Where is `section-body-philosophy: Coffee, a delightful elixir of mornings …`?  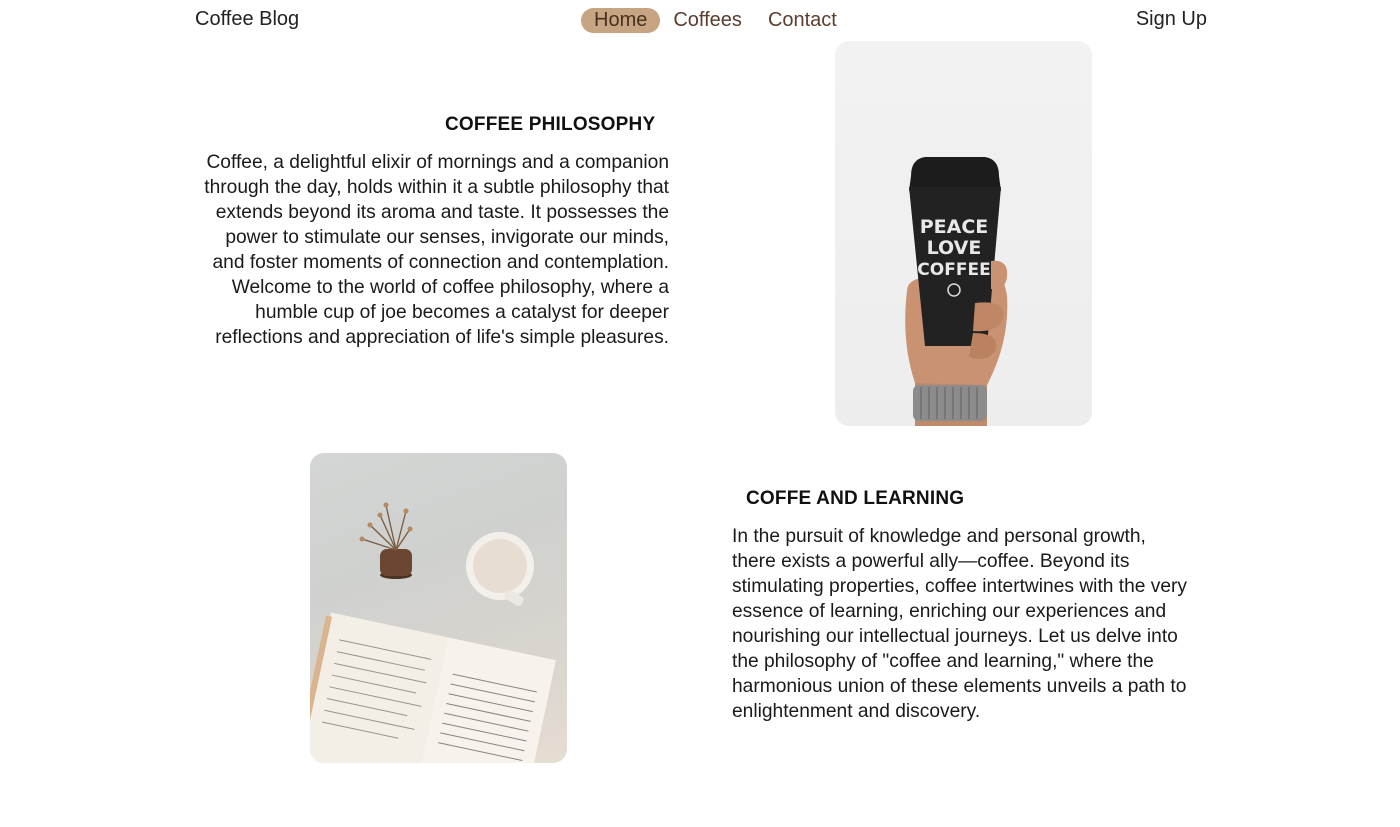
section-body-philosophy: Coffee, a delightful elixir of mornings … is located at coordinates (436, 250).